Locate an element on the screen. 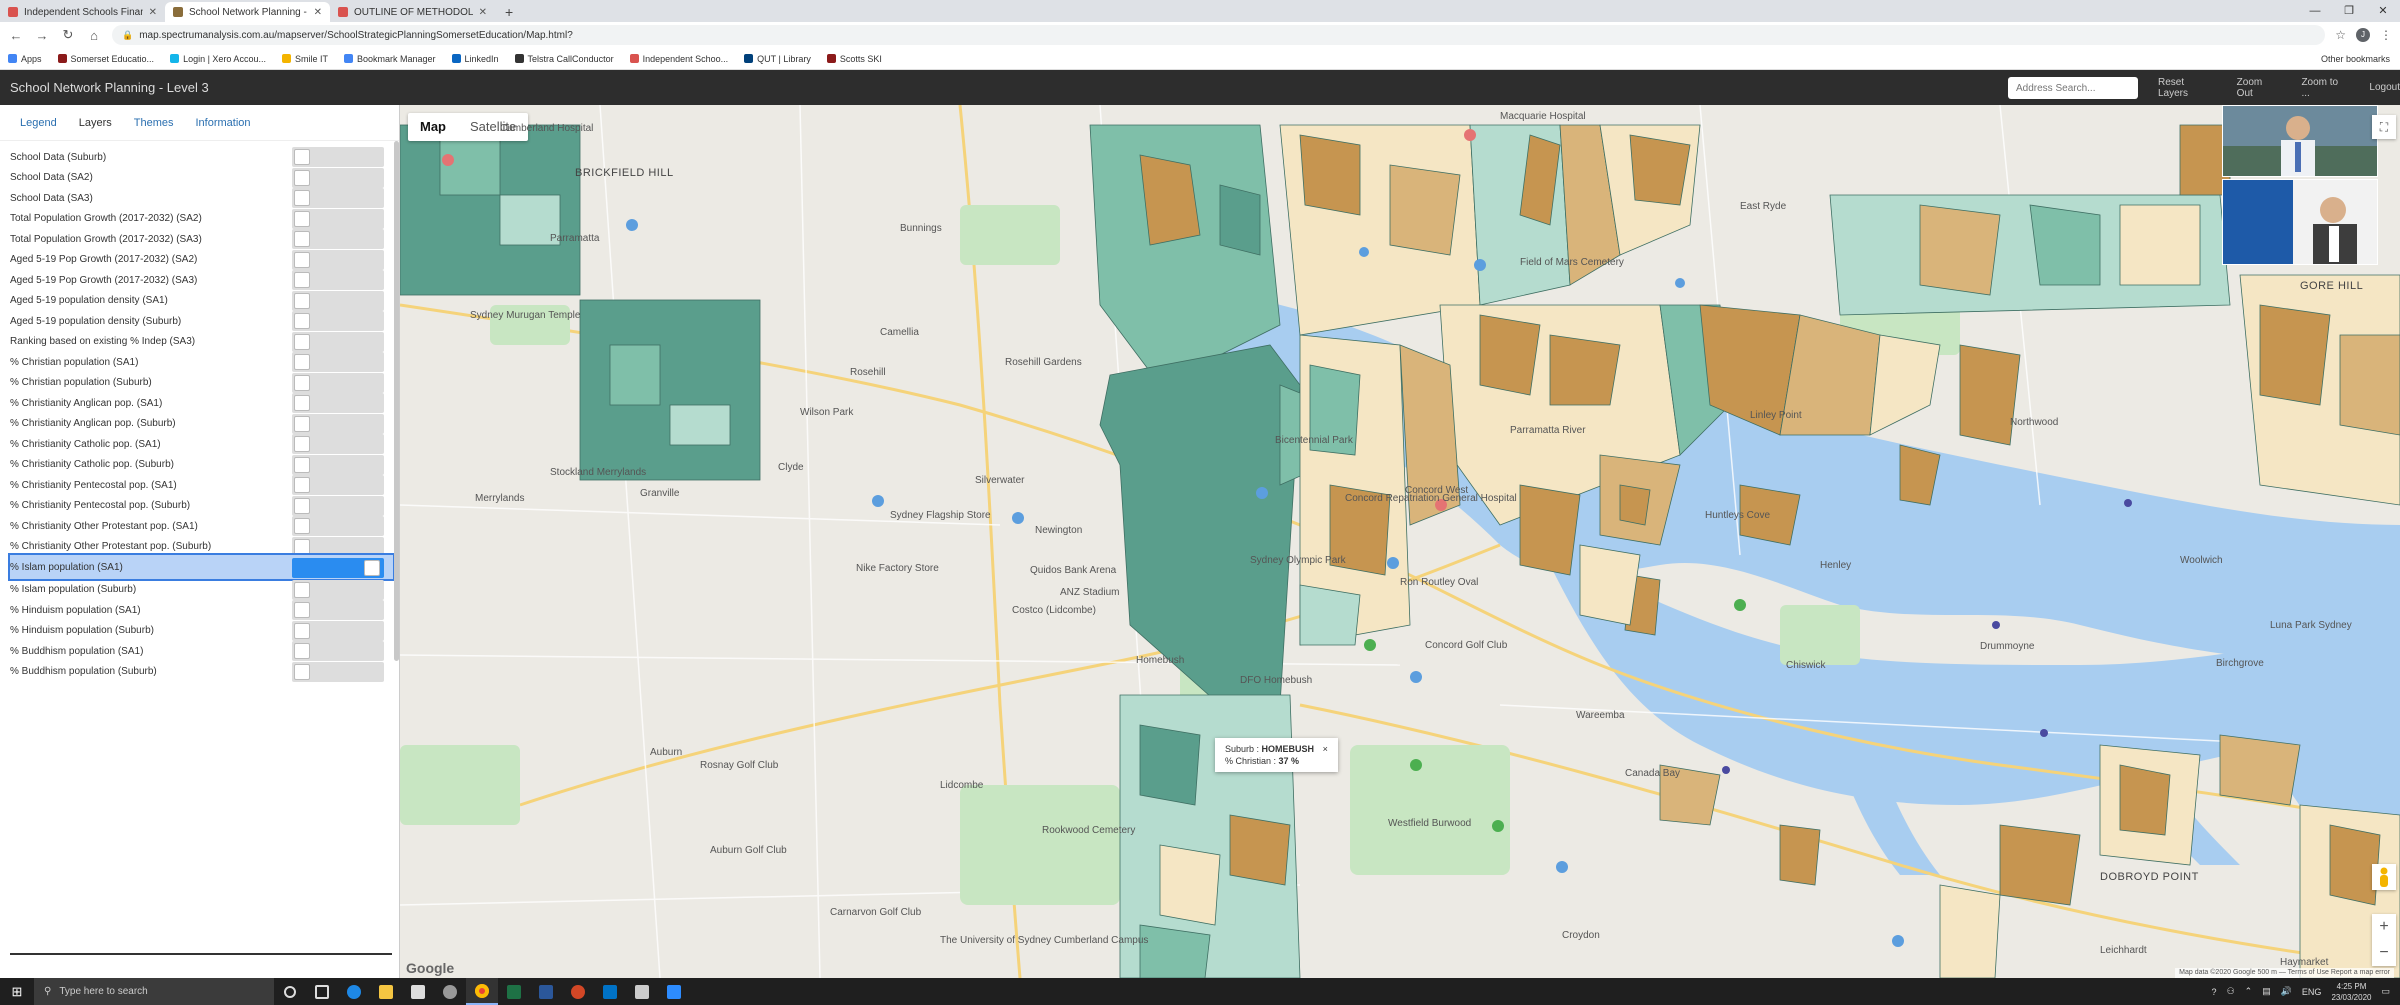  bookmark-item: Telstra CallConductor is located at coordinates (564, 59).